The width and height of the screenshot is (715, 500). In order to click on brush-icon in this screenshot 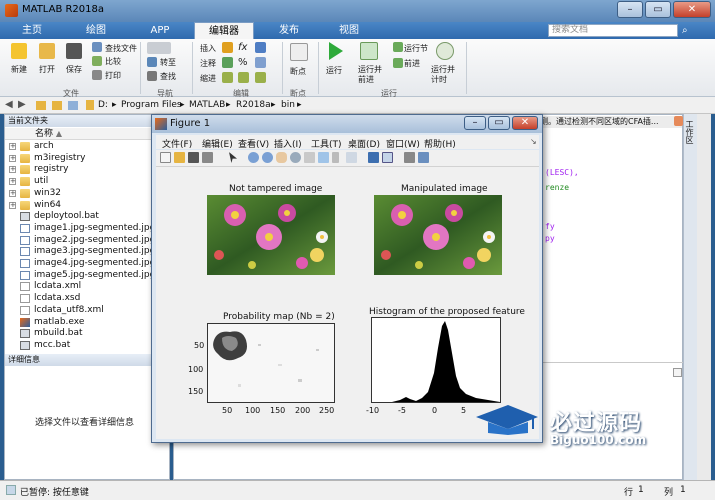, I will do `click(323, 157)`.